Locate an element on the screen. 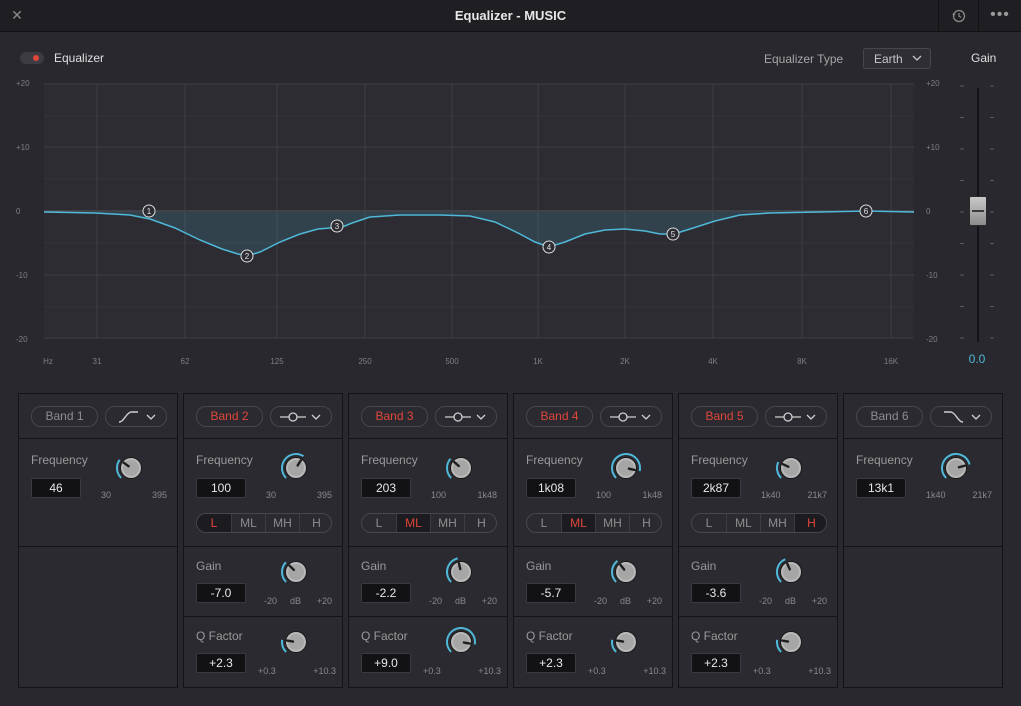 This screenshot has width=1021, height=706. gain-value: -5.7 is located at coordinates (551, 593).